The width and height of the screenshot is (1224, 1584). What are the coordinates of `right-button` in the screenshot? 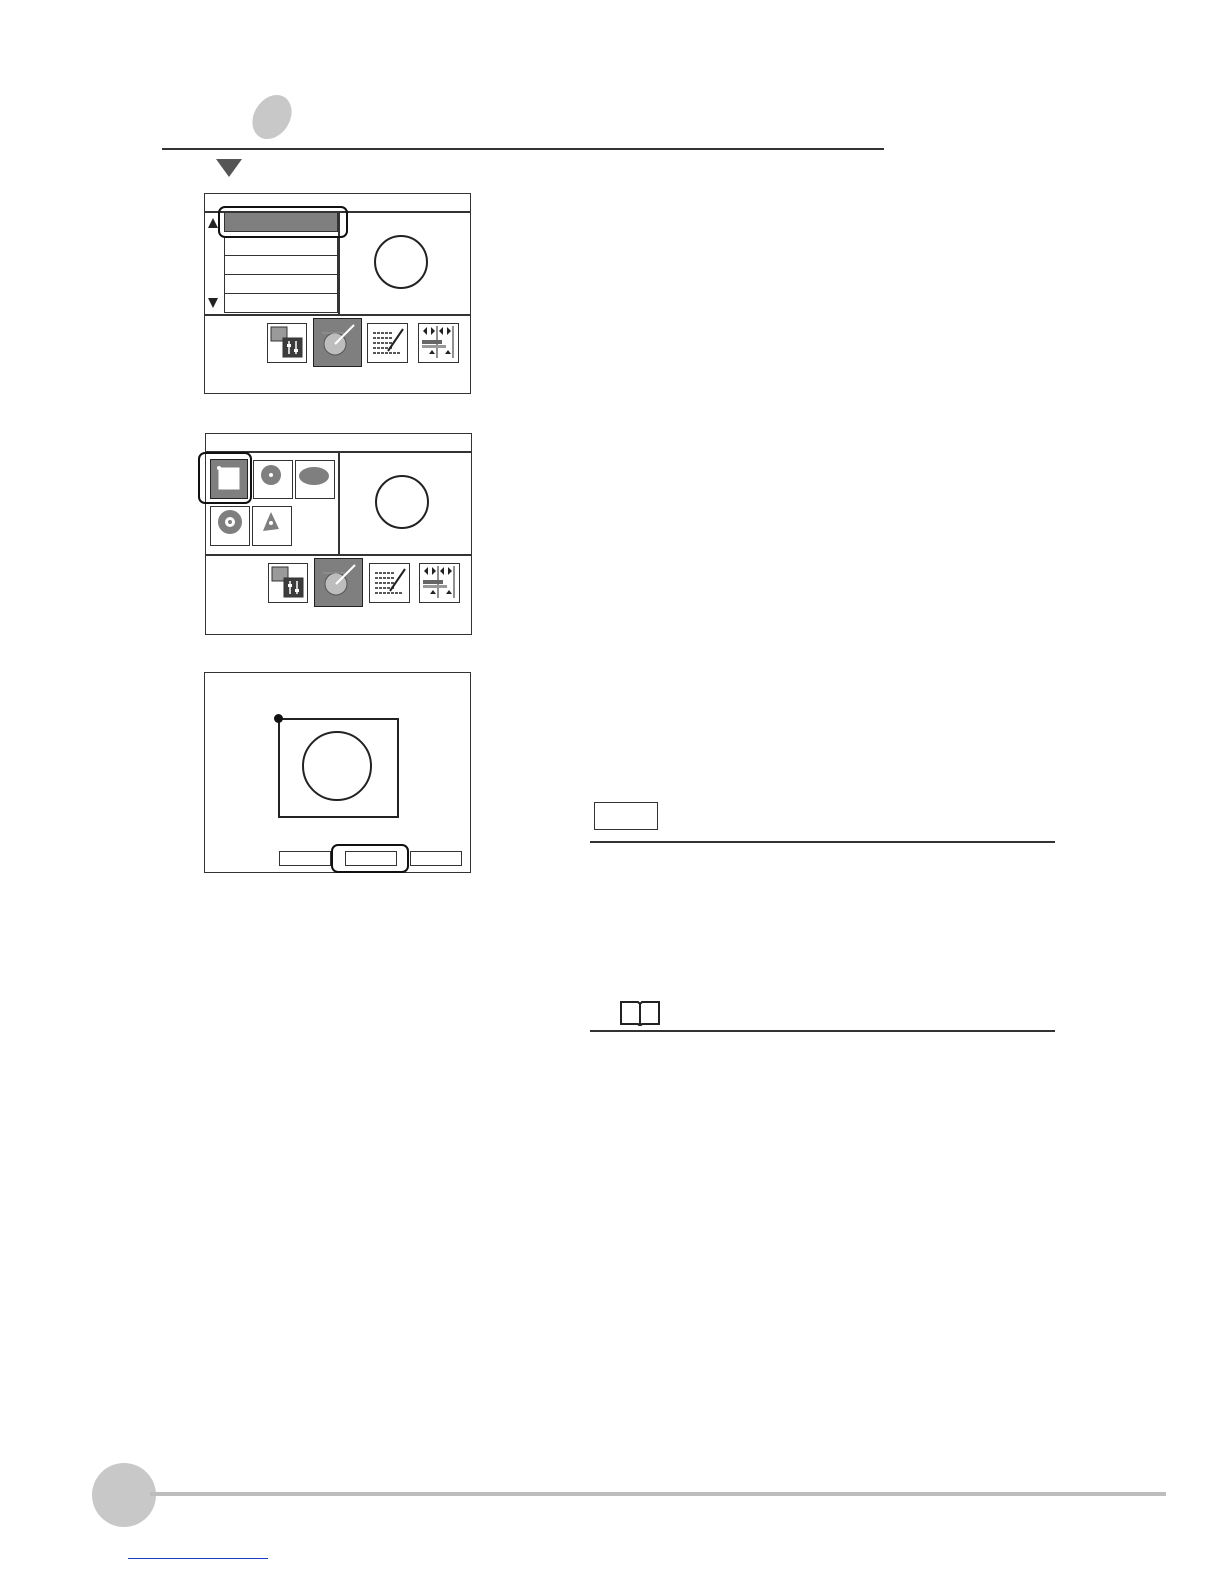 It's located at (436, 858).